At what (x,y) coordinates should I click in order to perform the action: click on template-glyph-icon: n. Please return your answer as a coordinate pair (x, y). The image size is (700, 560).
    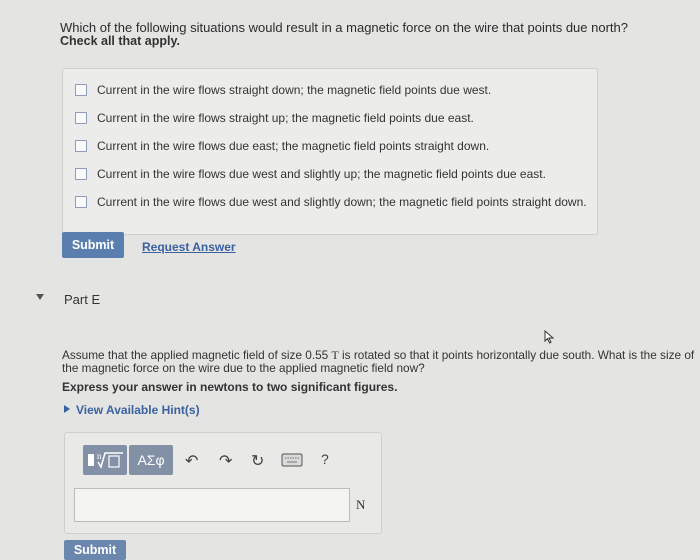
    Looking at the image, I should click on (105, 460).